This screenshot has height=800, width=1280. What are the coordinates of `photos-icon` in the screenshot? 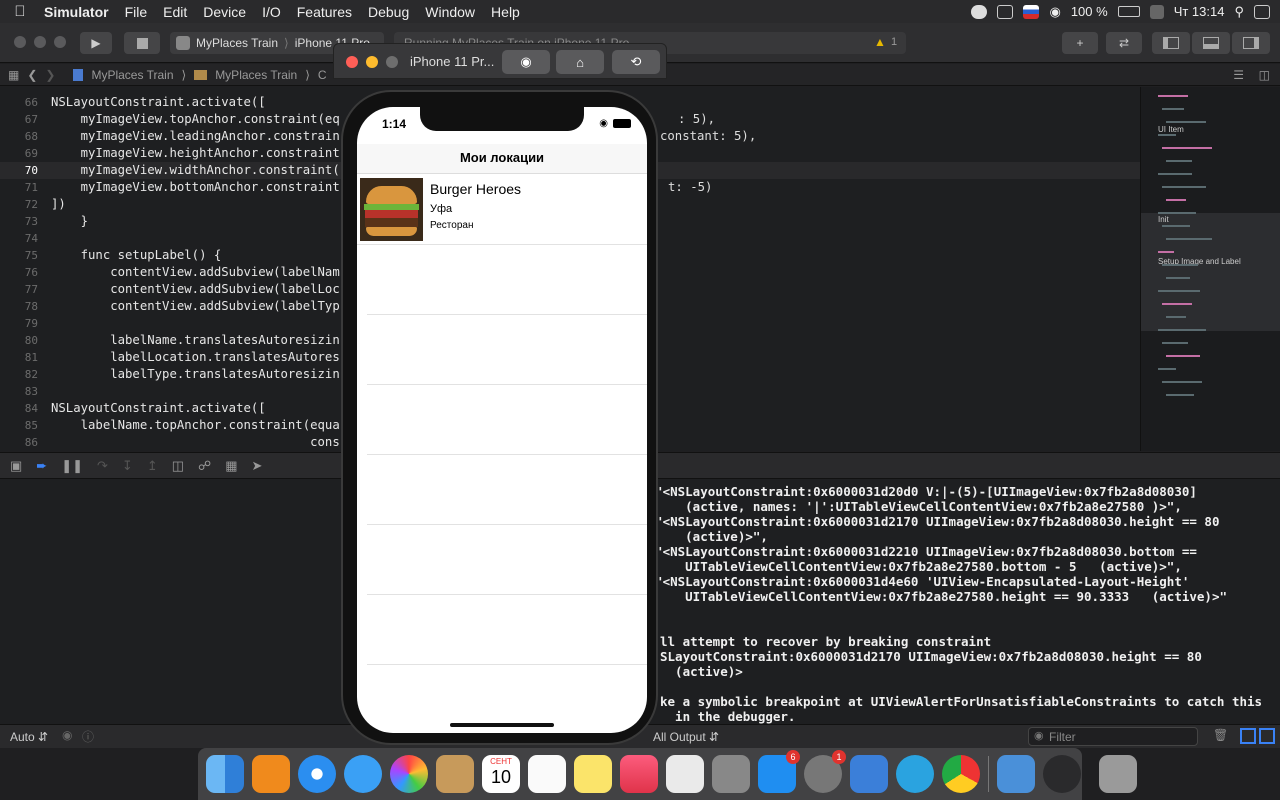 It's located at (409, 774).